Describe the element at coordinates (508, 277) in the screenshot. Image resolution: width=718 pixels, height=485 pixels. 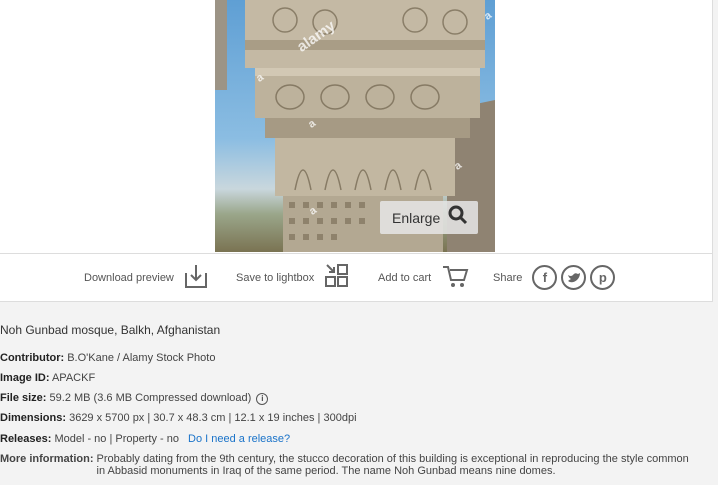
I see `share-label: Share` at that location.